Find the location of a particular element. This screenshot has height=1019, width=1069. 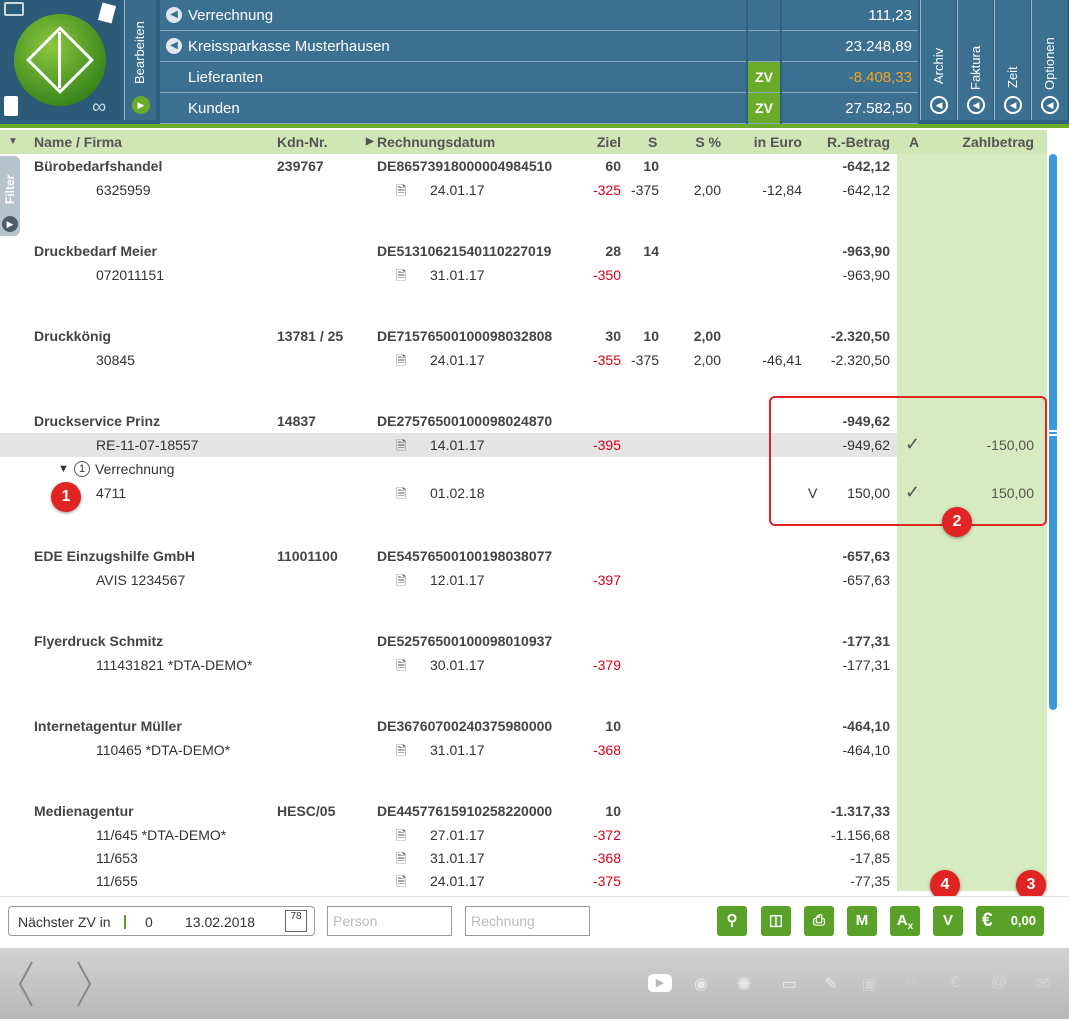

invoice-row: AVIS 1234567 🗎 12.01.17 -397 -657,63 is located at coordinates (523, 580).